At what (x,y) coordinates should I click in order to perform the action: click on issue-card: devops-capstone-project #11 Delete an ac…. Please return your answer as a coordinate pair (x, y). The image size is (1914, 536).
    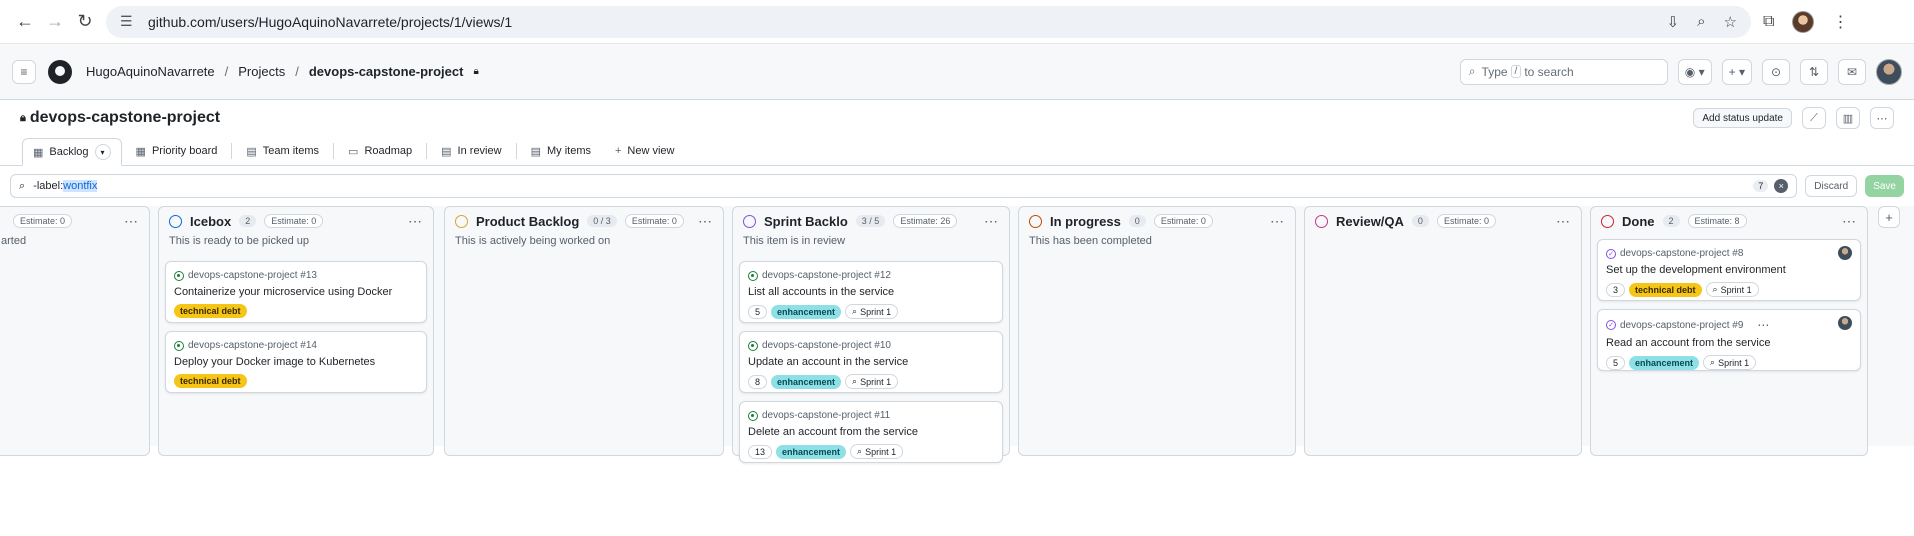
    Looking at the image, I should click on (871, 432).